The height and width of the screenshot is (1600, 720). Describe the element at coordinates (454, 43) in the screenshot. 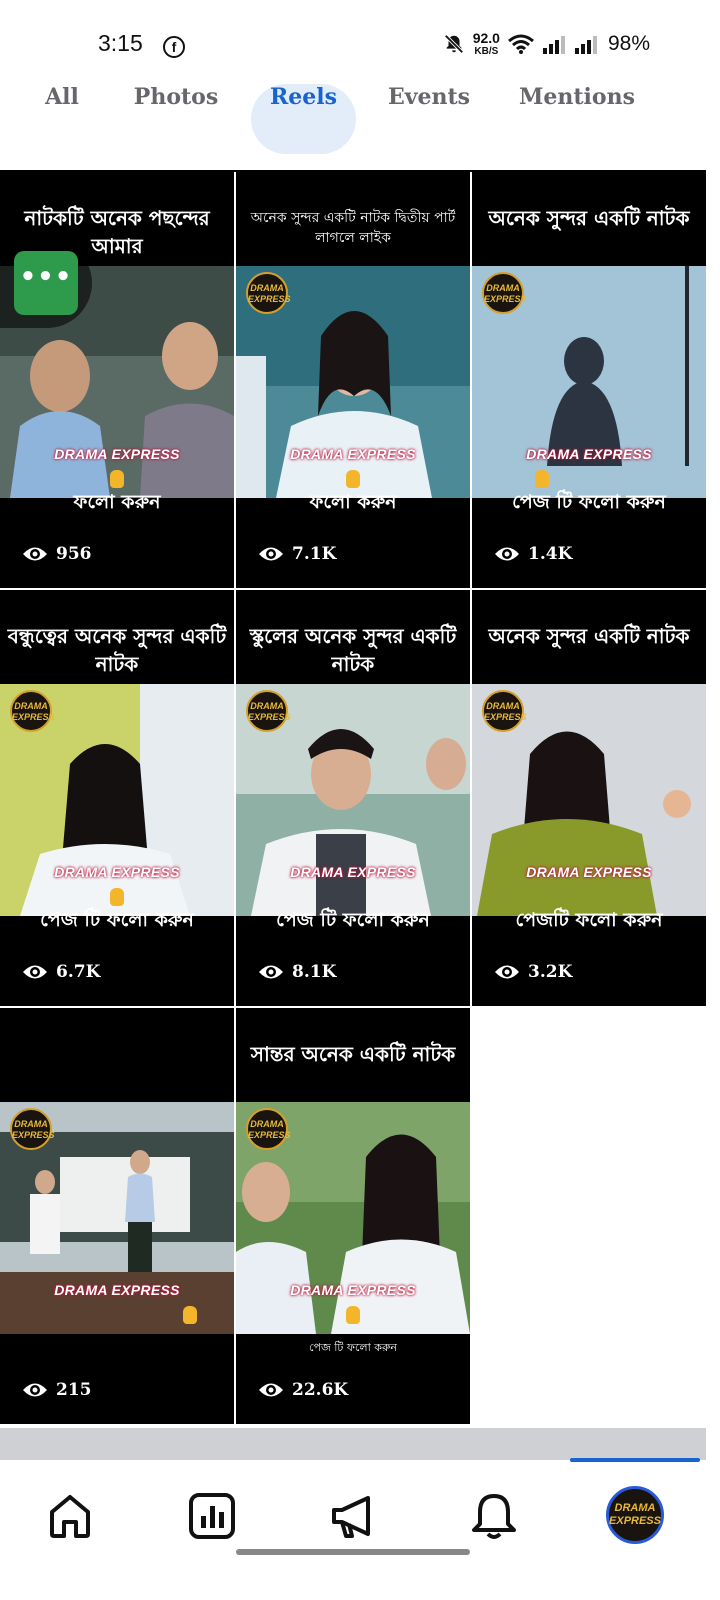

I see `mute-bell-icon` at that location.